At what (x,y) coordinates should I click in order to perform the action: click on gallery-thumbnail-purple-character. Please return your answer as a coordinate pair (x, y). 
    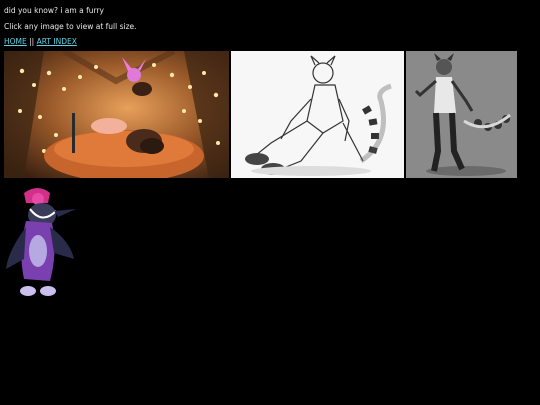
    Looking at the image, I should click on (42, 241).